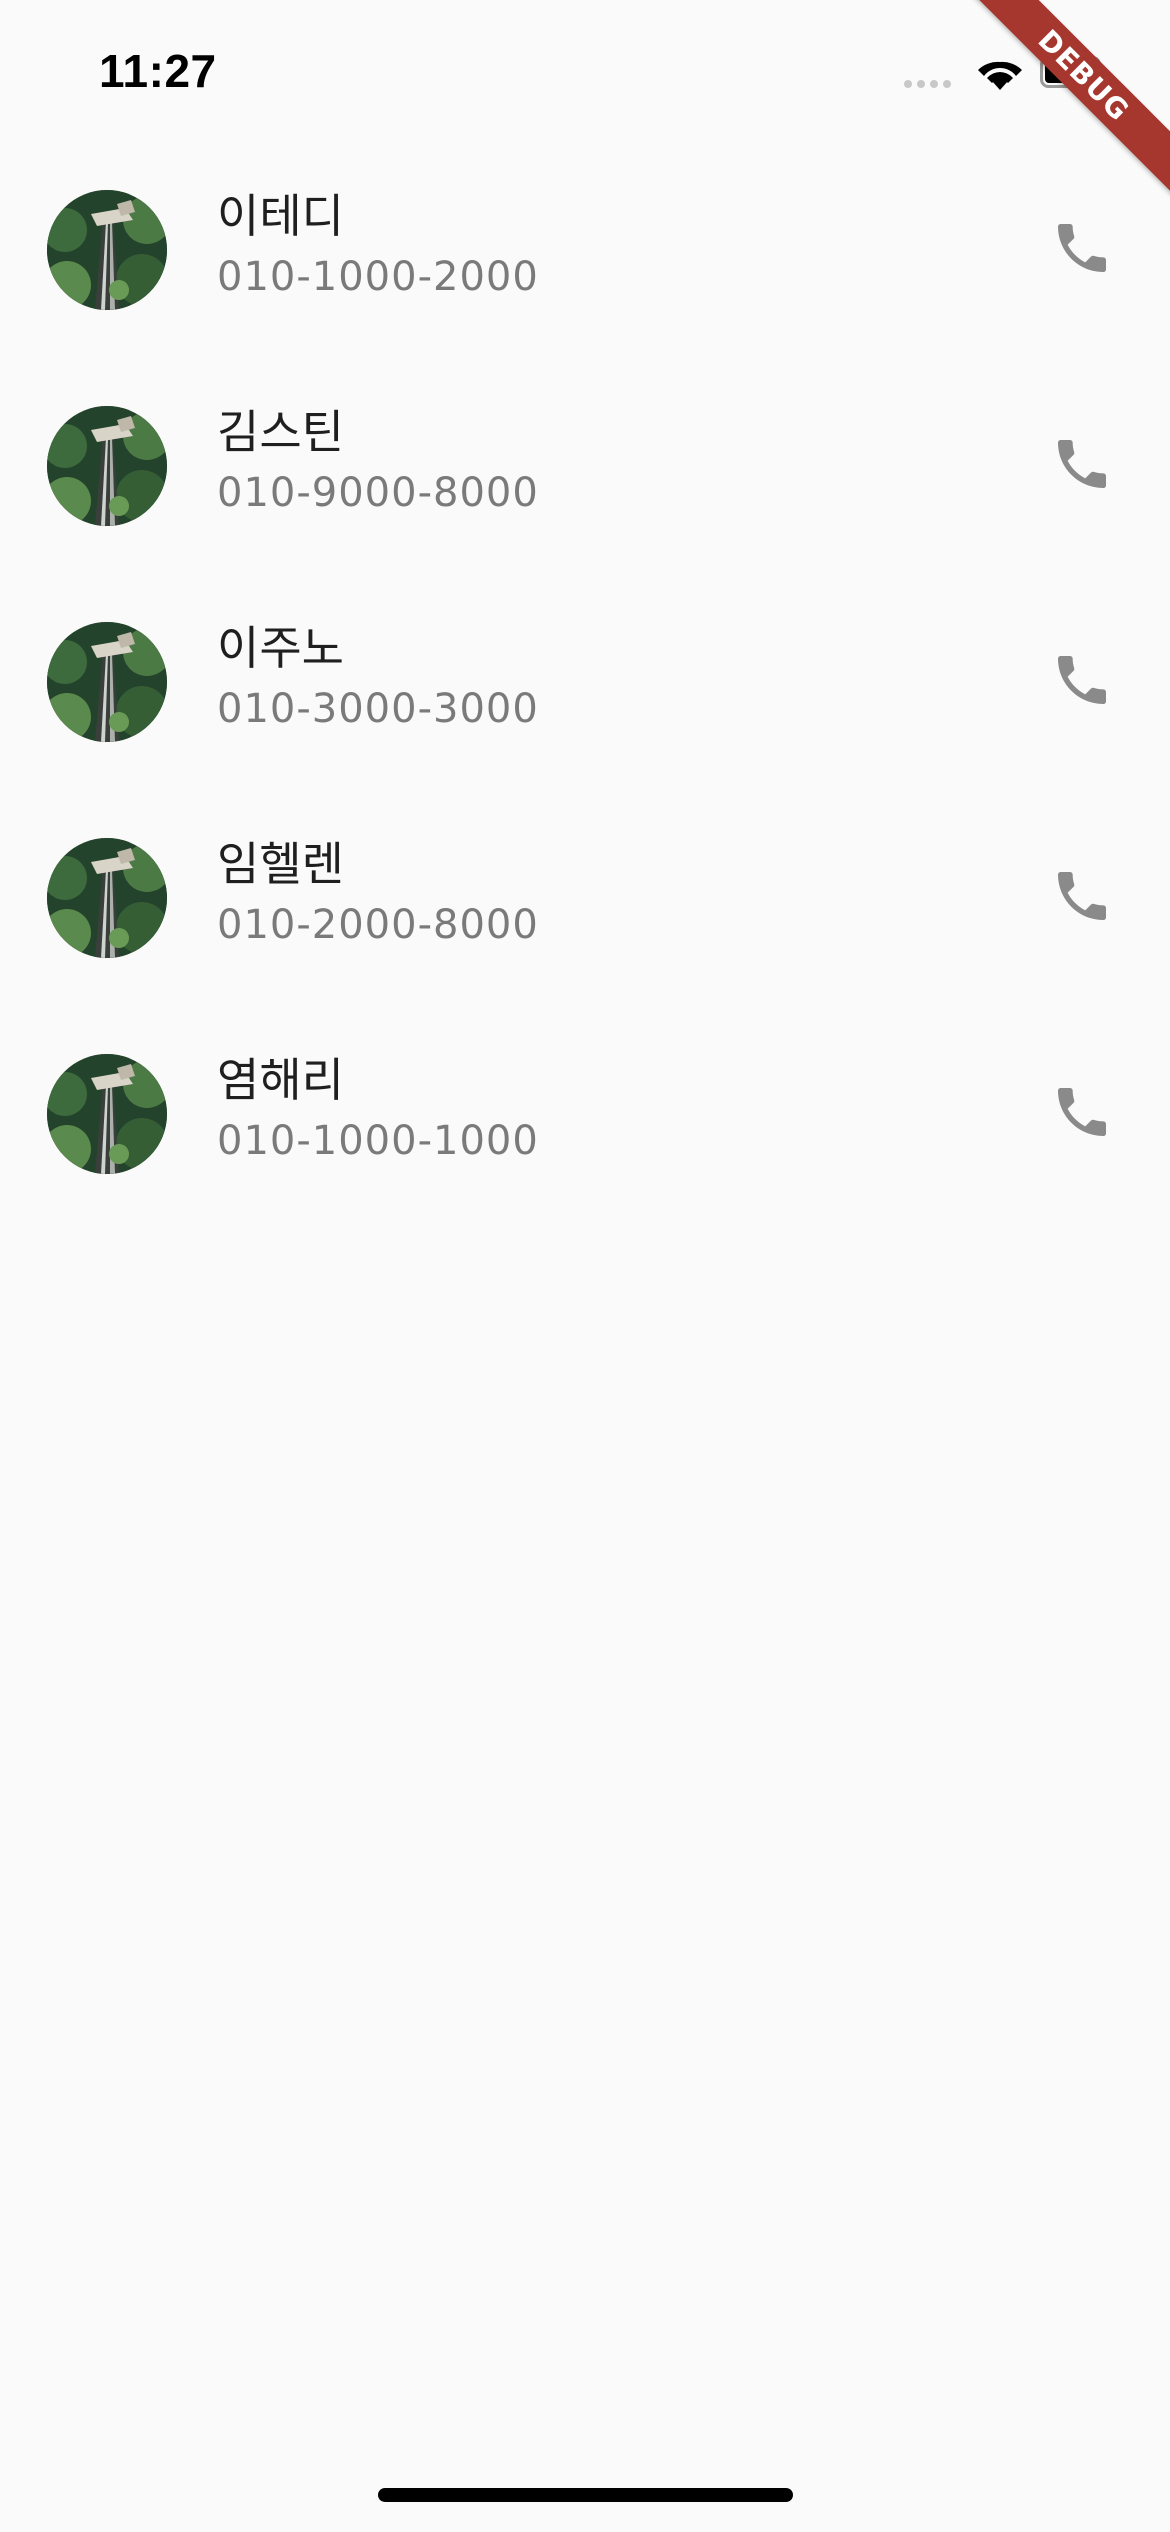 This screenshot has width=1170, height=2532. I want to click on battery-icon, so click(1072, 72).